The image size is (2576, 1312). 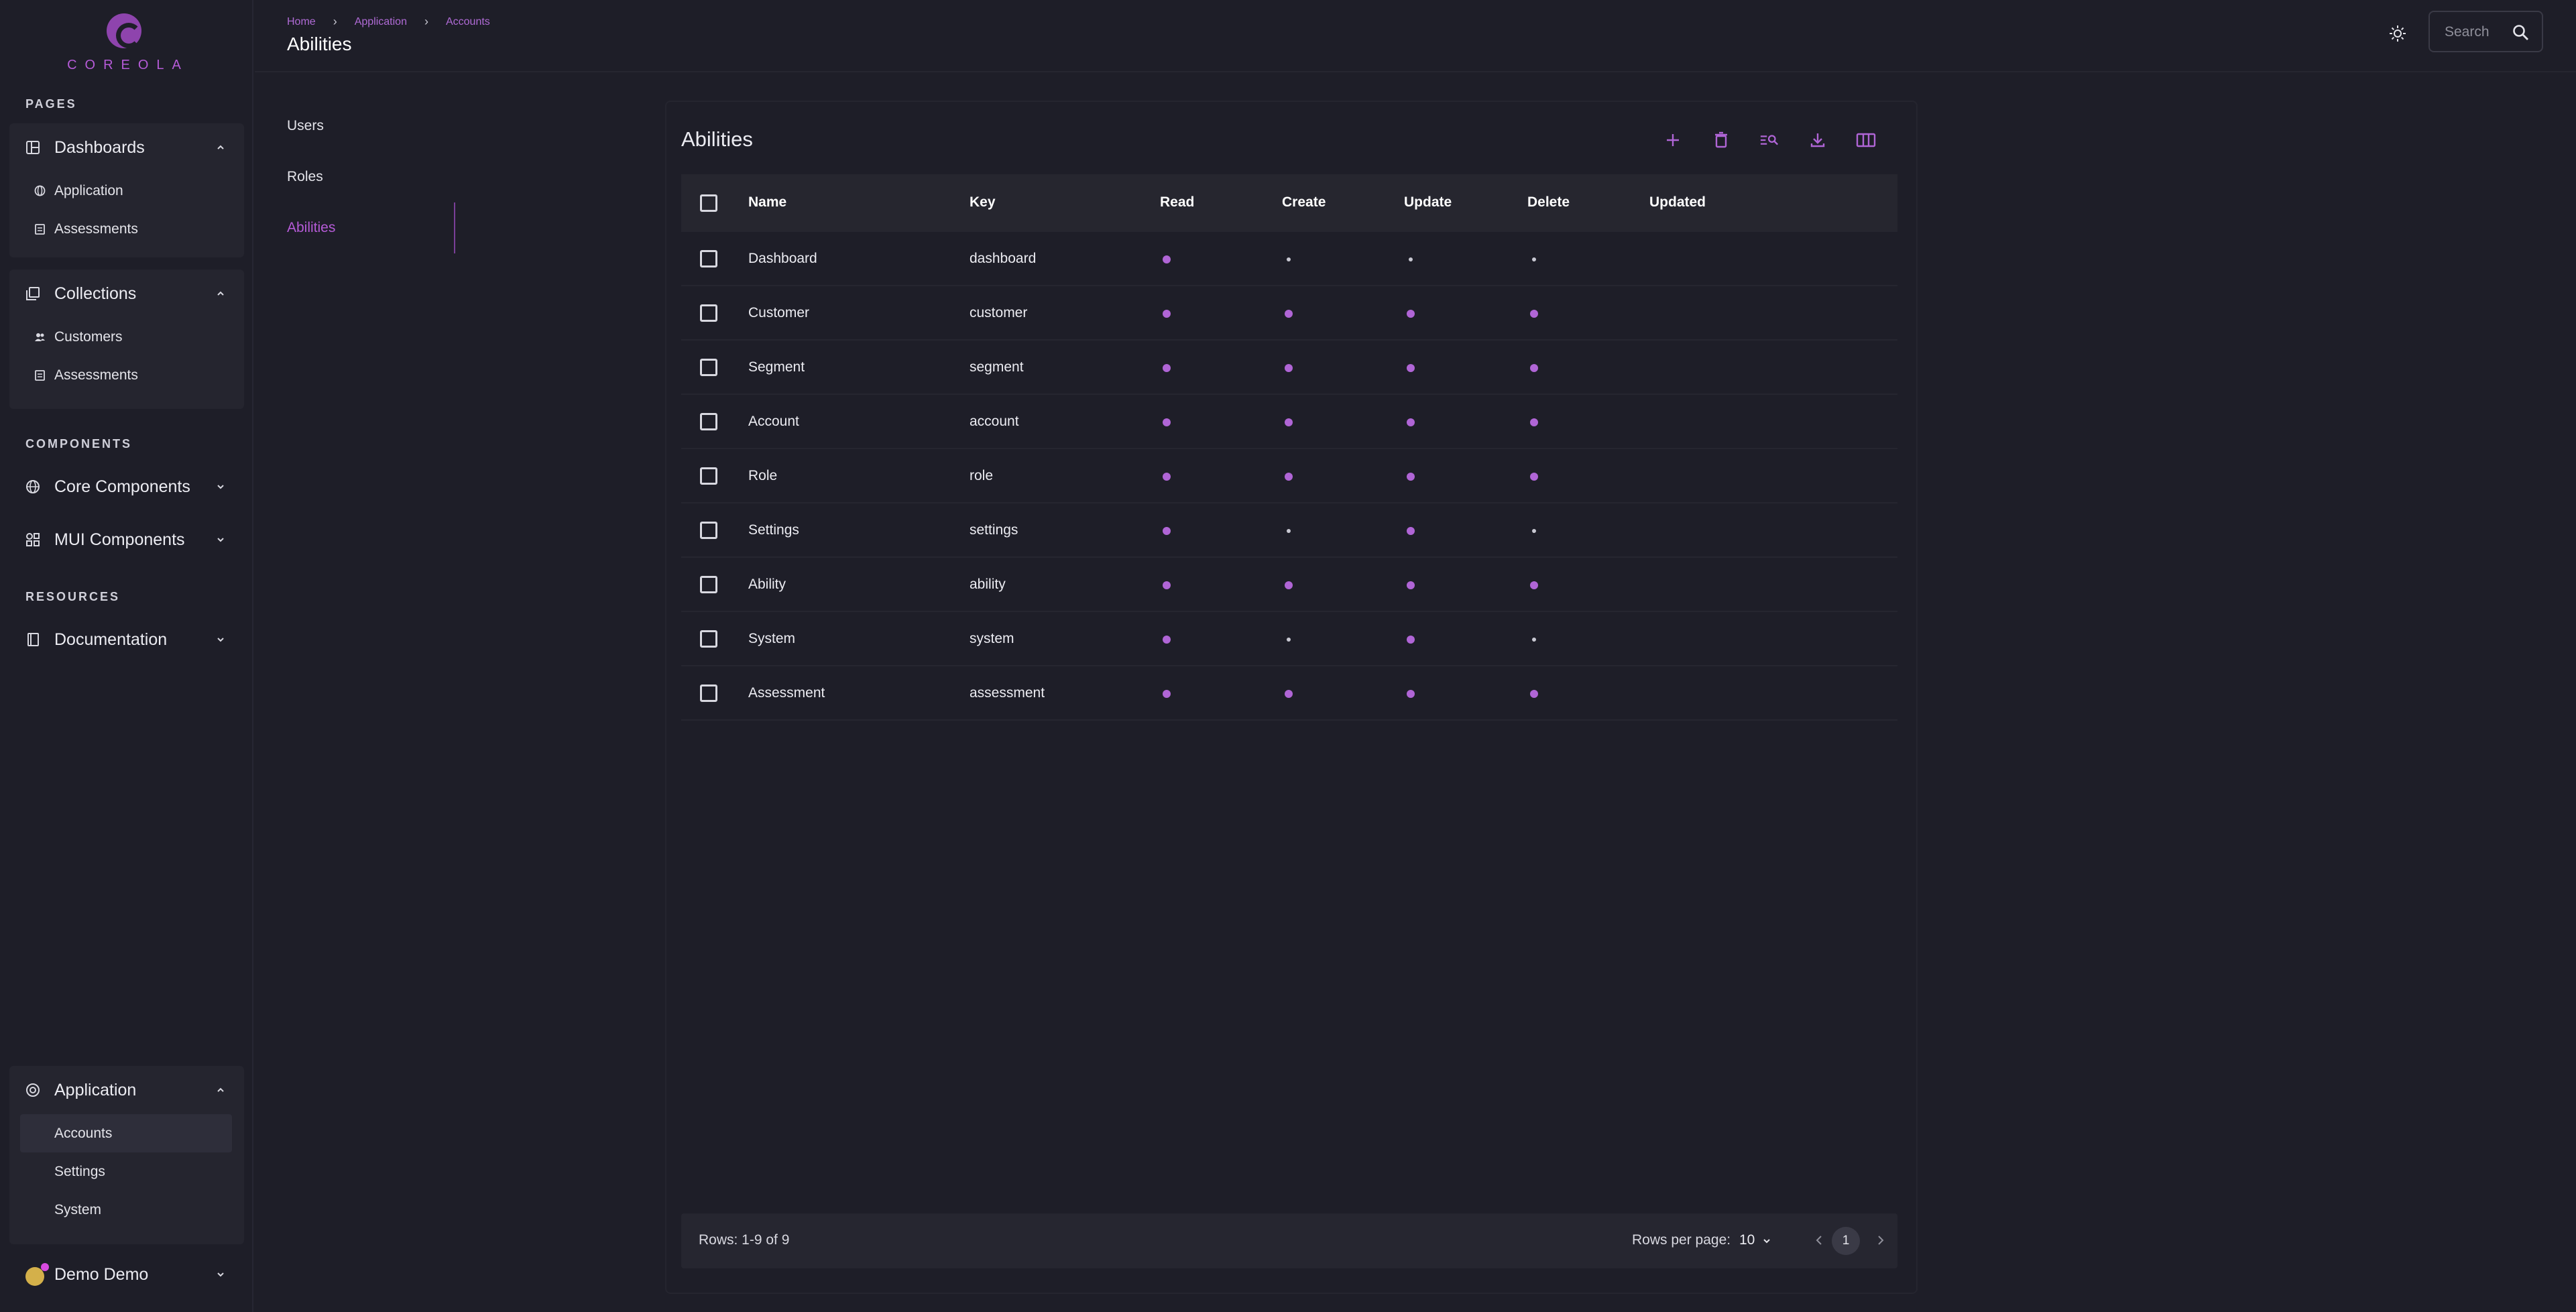 I want to click on download-button, so click(x=1818, y=140).